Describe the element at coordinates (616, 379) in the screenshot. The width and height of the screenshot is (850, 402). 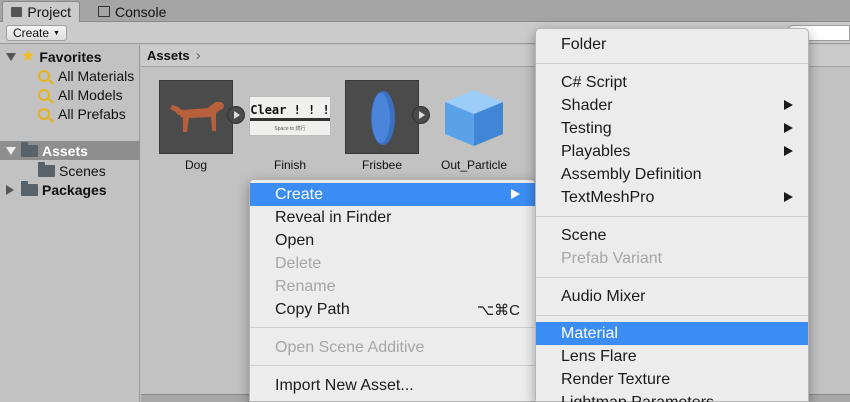
I see `menu-item-label: Render Texture` at that location.